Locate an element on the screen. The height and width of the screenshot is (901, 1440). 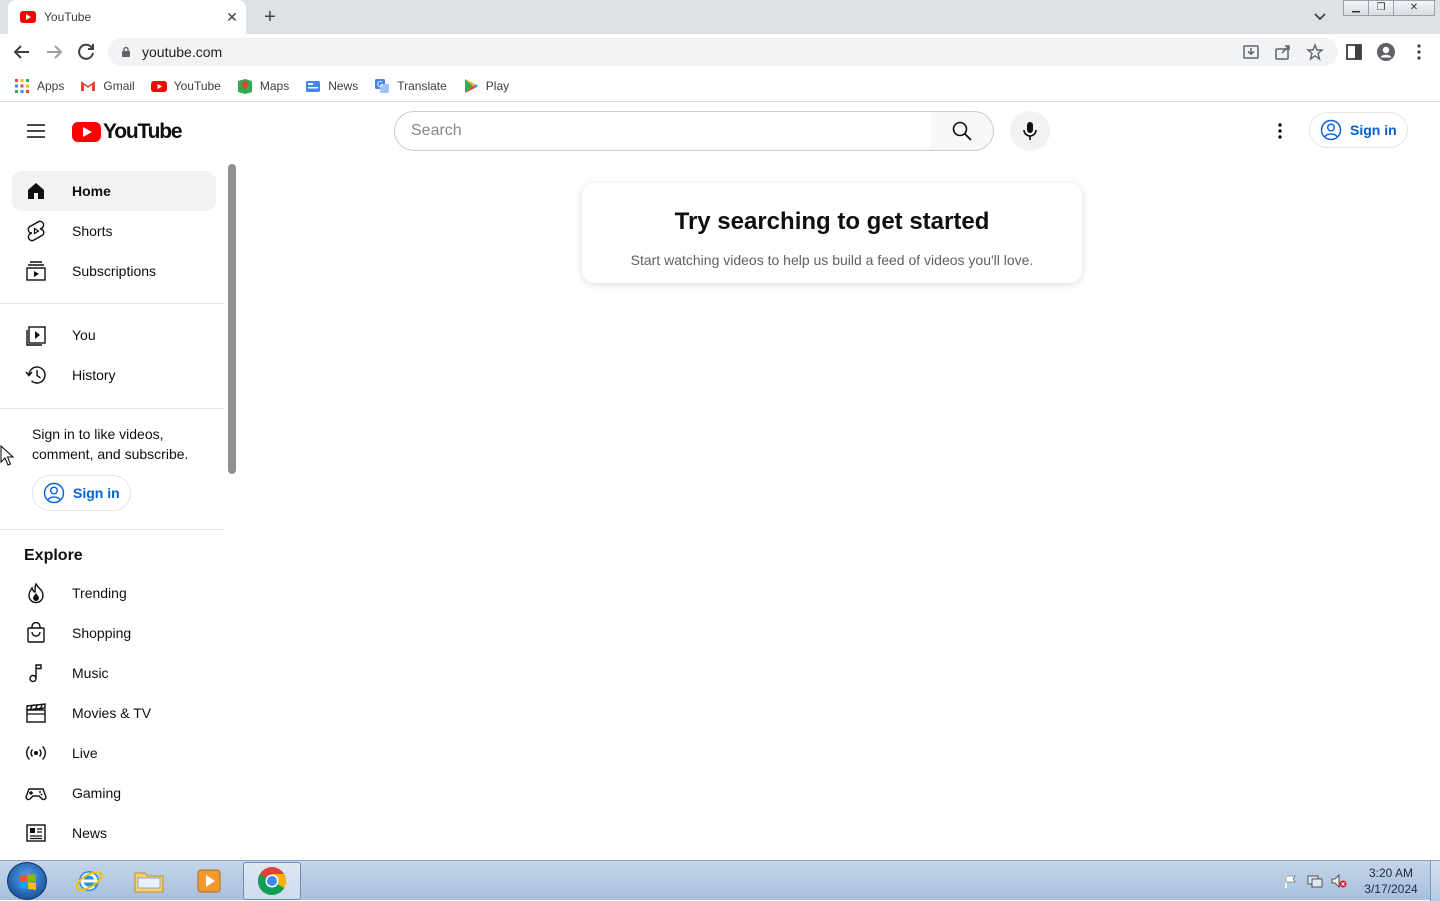
bookmark-maps: Maps is located at coordinates (263, 86).